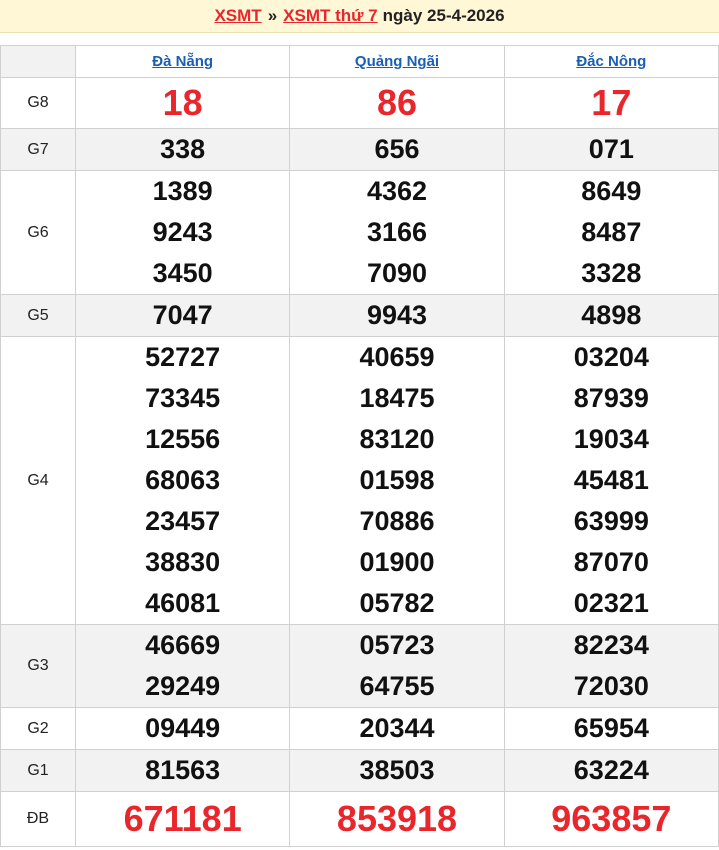  I want to click on result-number: 40659, so click(397, 357).